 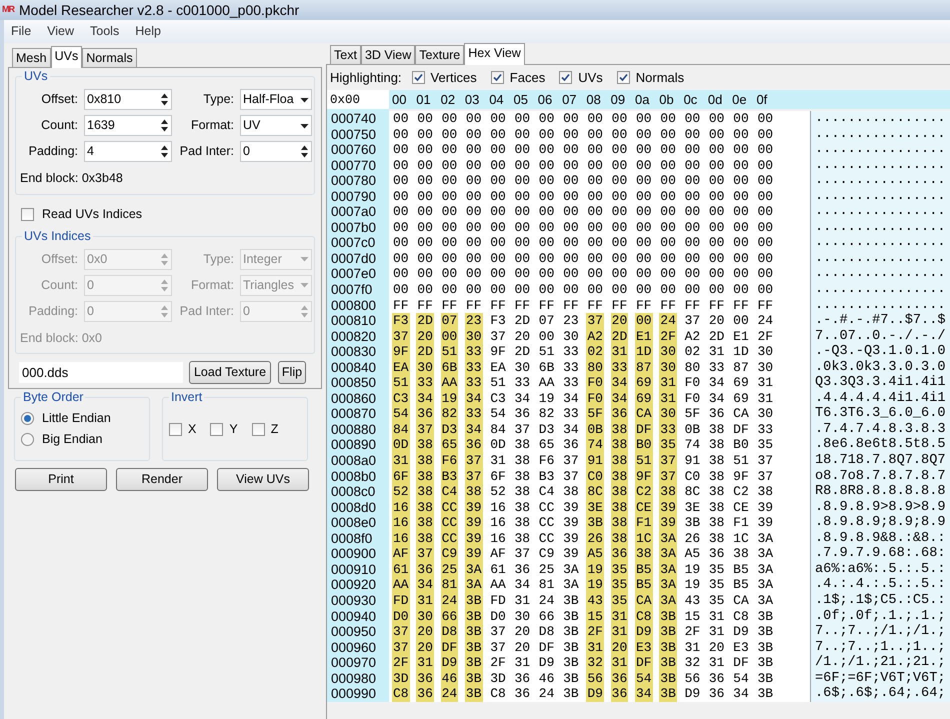 I want to click on menu-item: Help, so click(x=148, y=31).